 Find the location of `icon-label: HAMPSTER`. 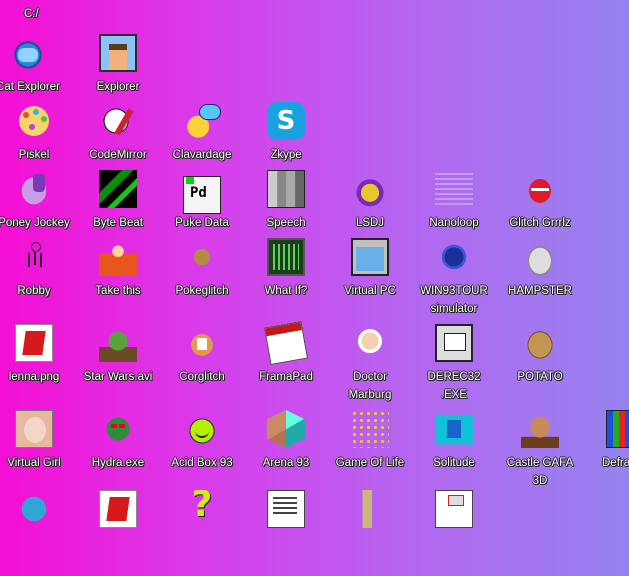

icon-label: HAMPSTER is located at coordinates (540, 291).